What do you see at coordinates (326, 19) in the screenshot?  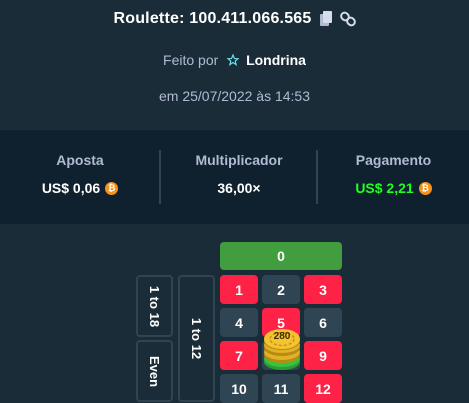 I see `copy-icon` at bounding box center [326, 19].